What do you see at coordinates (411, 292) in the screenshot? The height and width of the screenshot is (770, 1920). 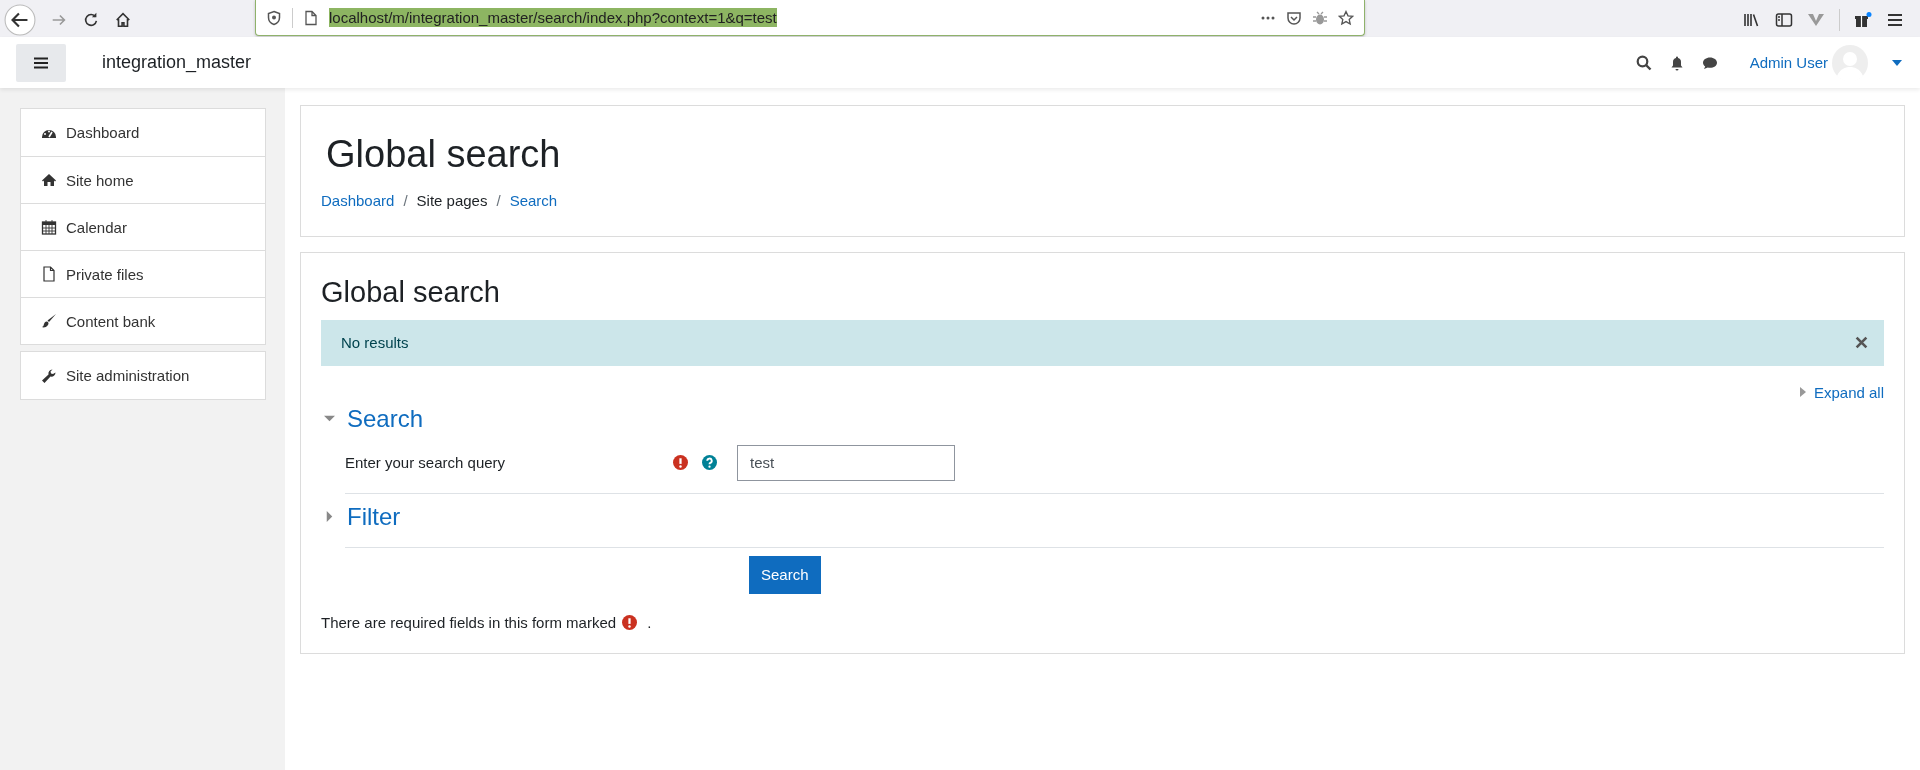 I see `section-heading: Global search` at bounding box center [411, 292].